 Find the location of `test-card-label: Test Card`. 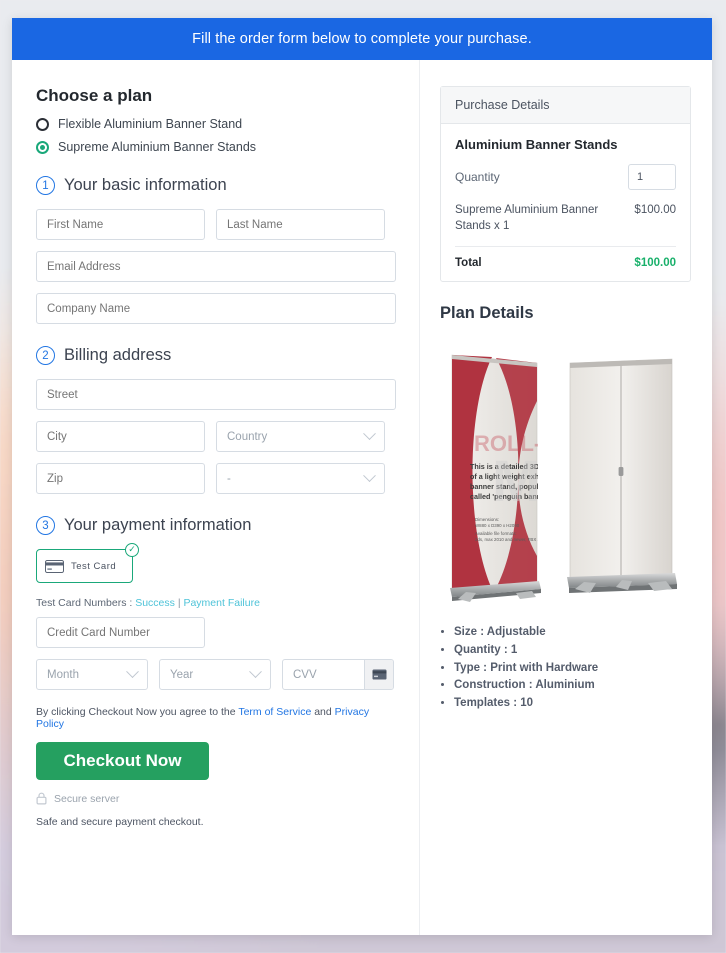

test-card-label: Test Card is located at coordinates (94, 566).